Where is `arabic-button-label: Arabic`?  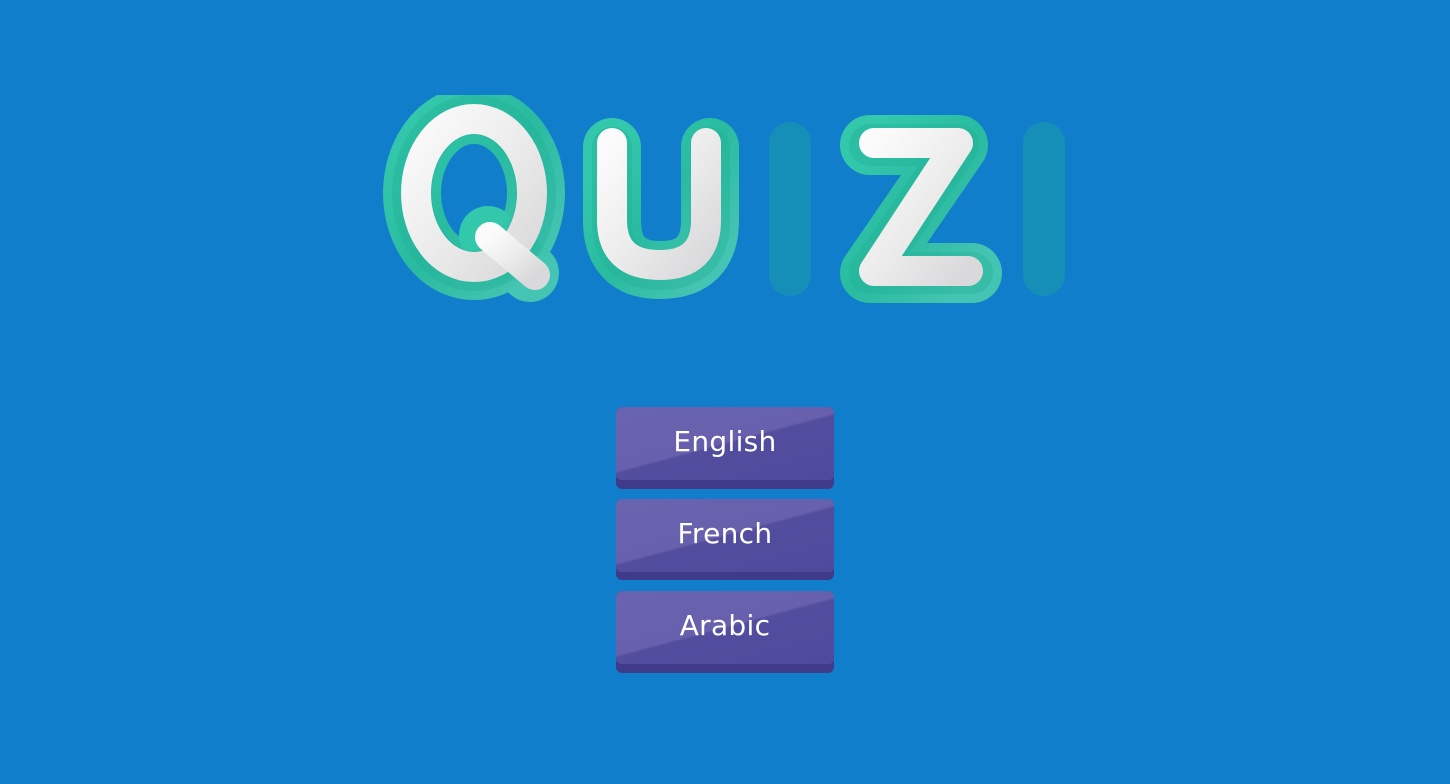 arabic-button-label: Arabic is located at coordinates (725, 625).